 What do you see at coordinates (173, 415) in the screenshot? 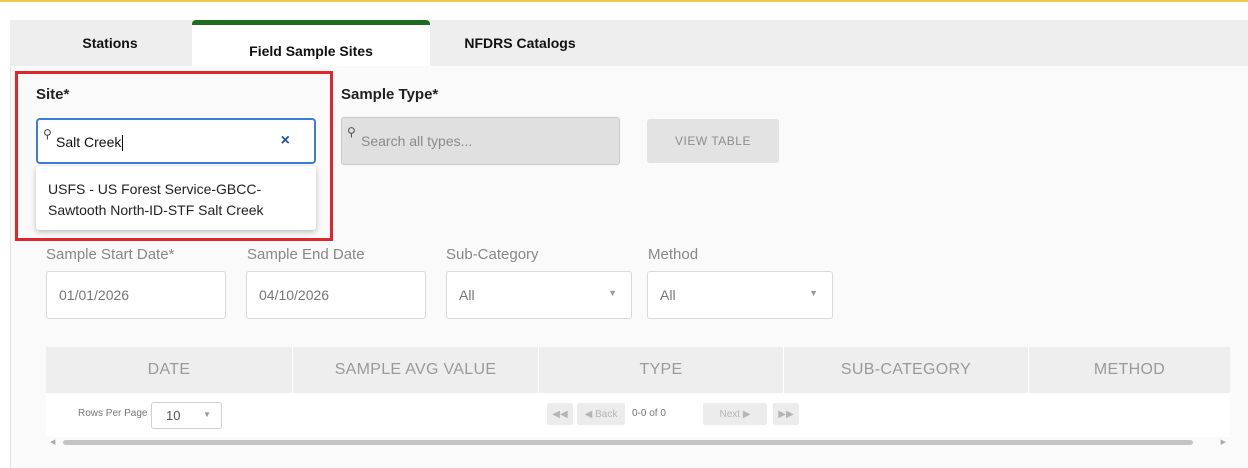
I see `rows-per-page-value: 10` at bounding box center [173, 415].